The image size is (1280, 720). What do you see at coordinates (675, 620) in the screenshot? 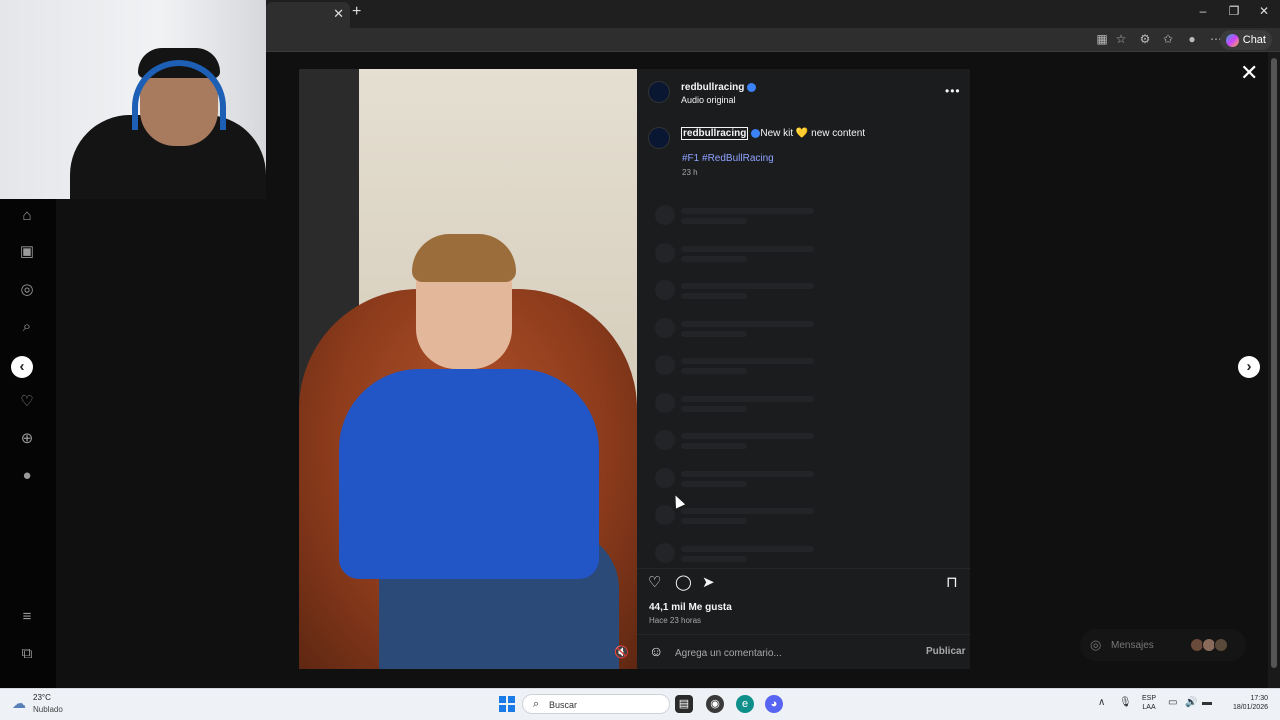
I see `posted-ago: Hace 23 horas` at bounding box center [675, 620].